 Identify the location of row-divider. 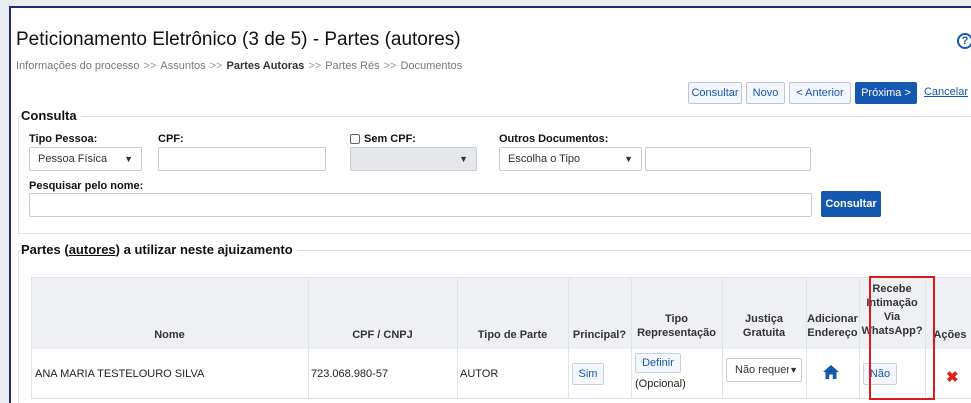
(501, 398).